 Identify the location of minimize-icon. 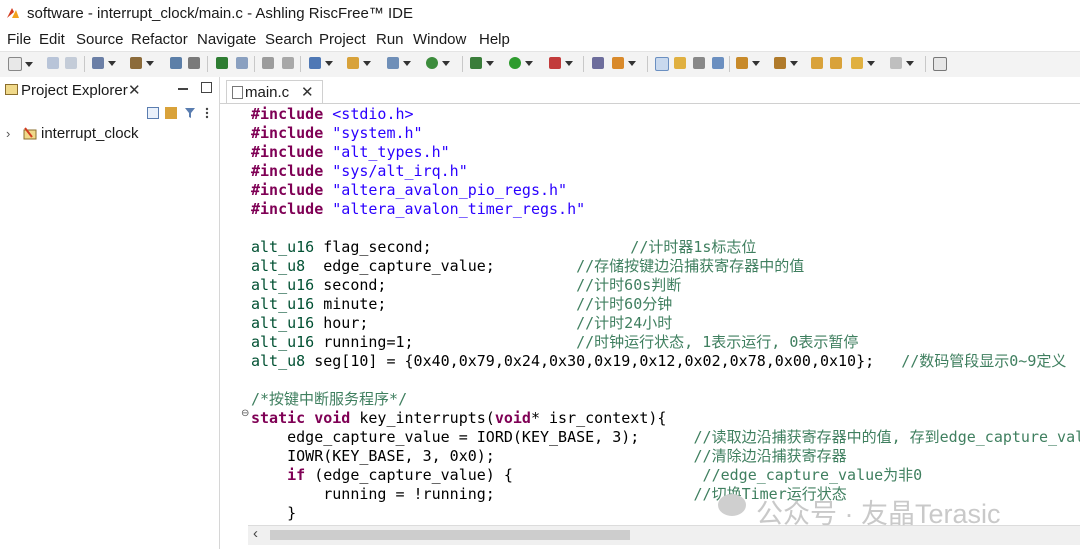
(183, 89).